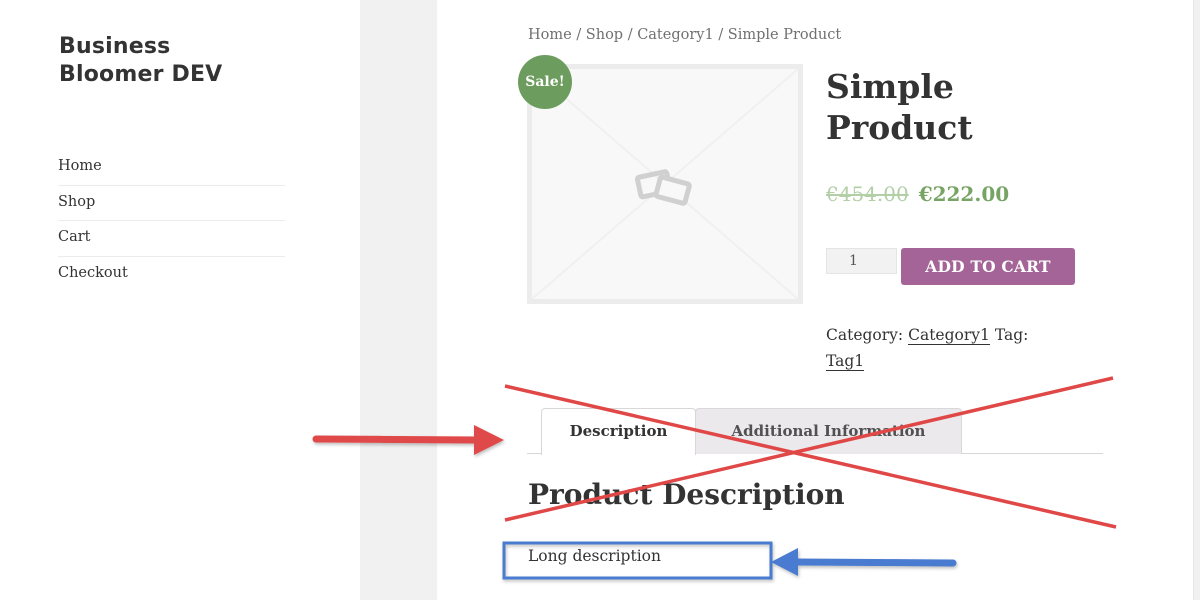 The height and width of the screenshot is (600, 1200). I want to click on site-title: Business Bloomer DEV, so click(140, 61).